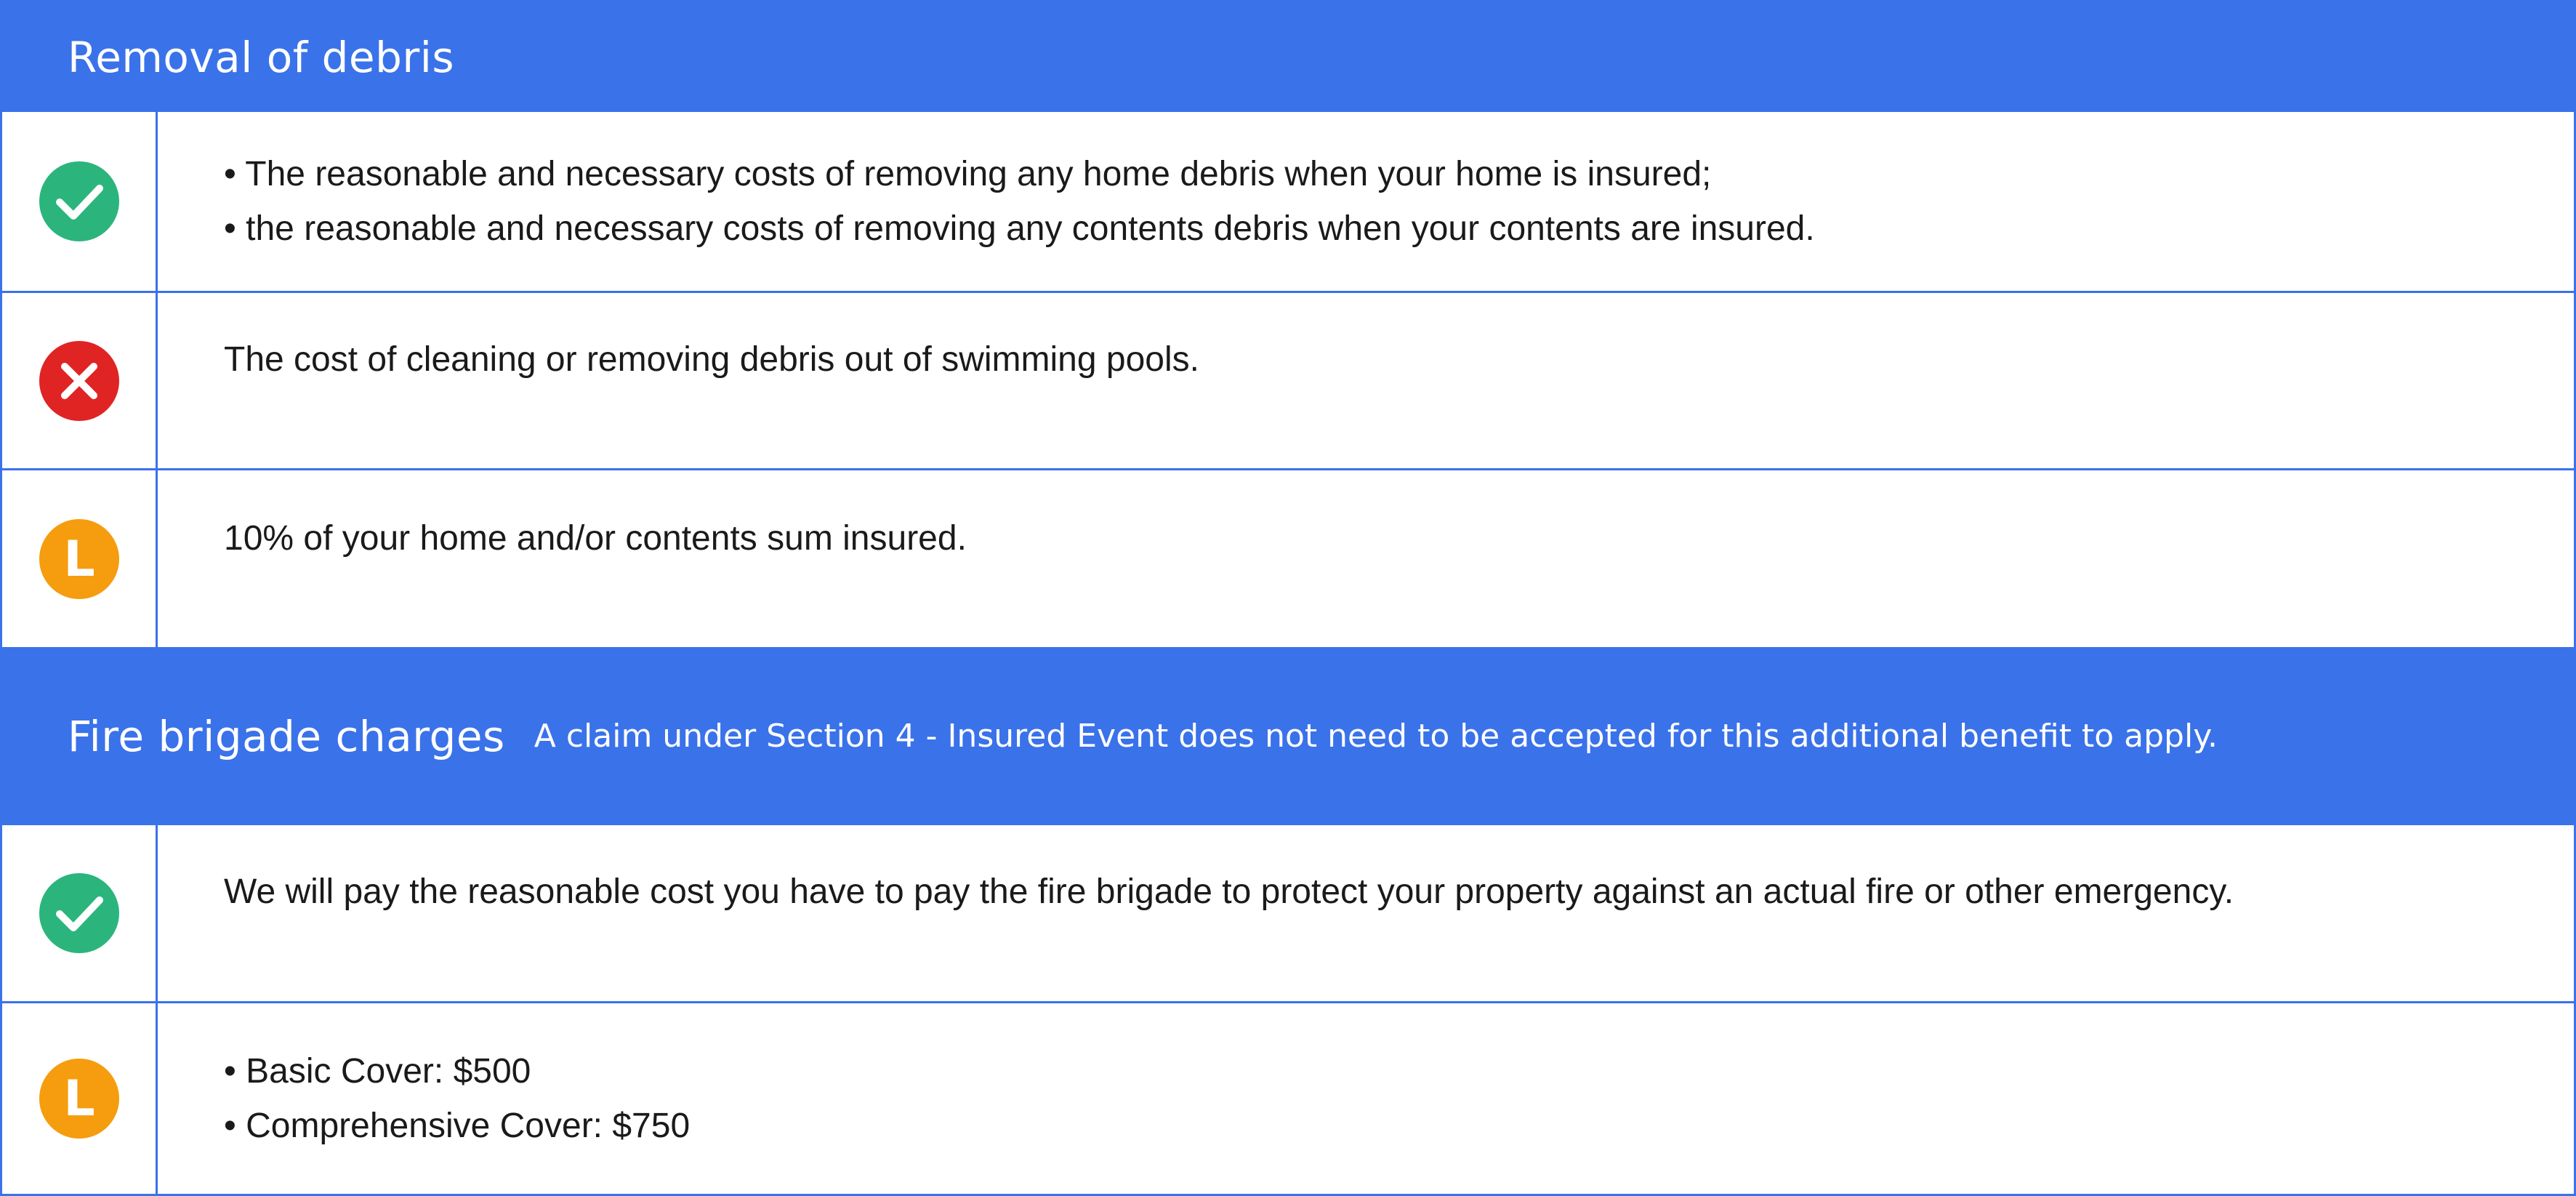 Image resolution: width=2576 pixels, height=1196 pixels. I want to click on cross-icon, so click(79, 380).